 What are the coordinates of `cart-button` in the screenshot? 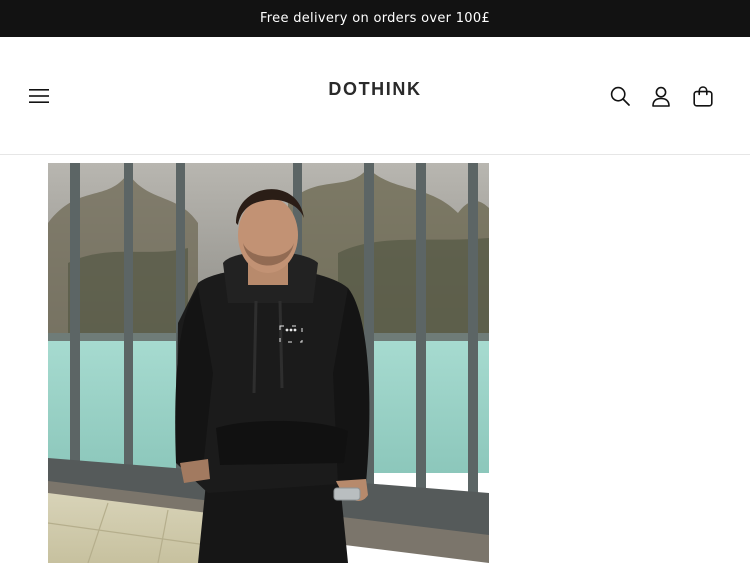 It's located at (703, 96).